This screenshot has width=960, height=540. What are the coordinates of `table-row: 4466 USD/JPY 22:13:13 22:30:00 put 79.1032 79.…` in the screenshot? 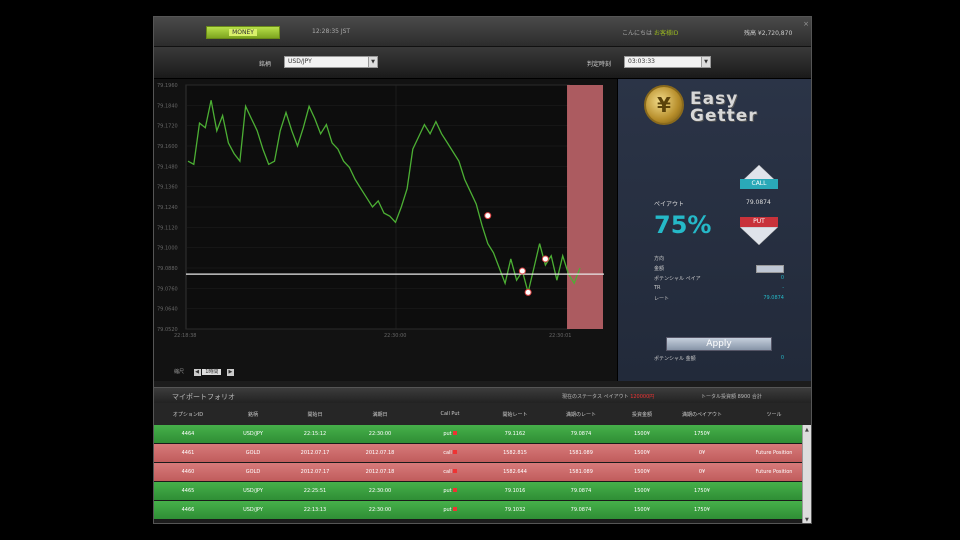 It's located at (478, 510).